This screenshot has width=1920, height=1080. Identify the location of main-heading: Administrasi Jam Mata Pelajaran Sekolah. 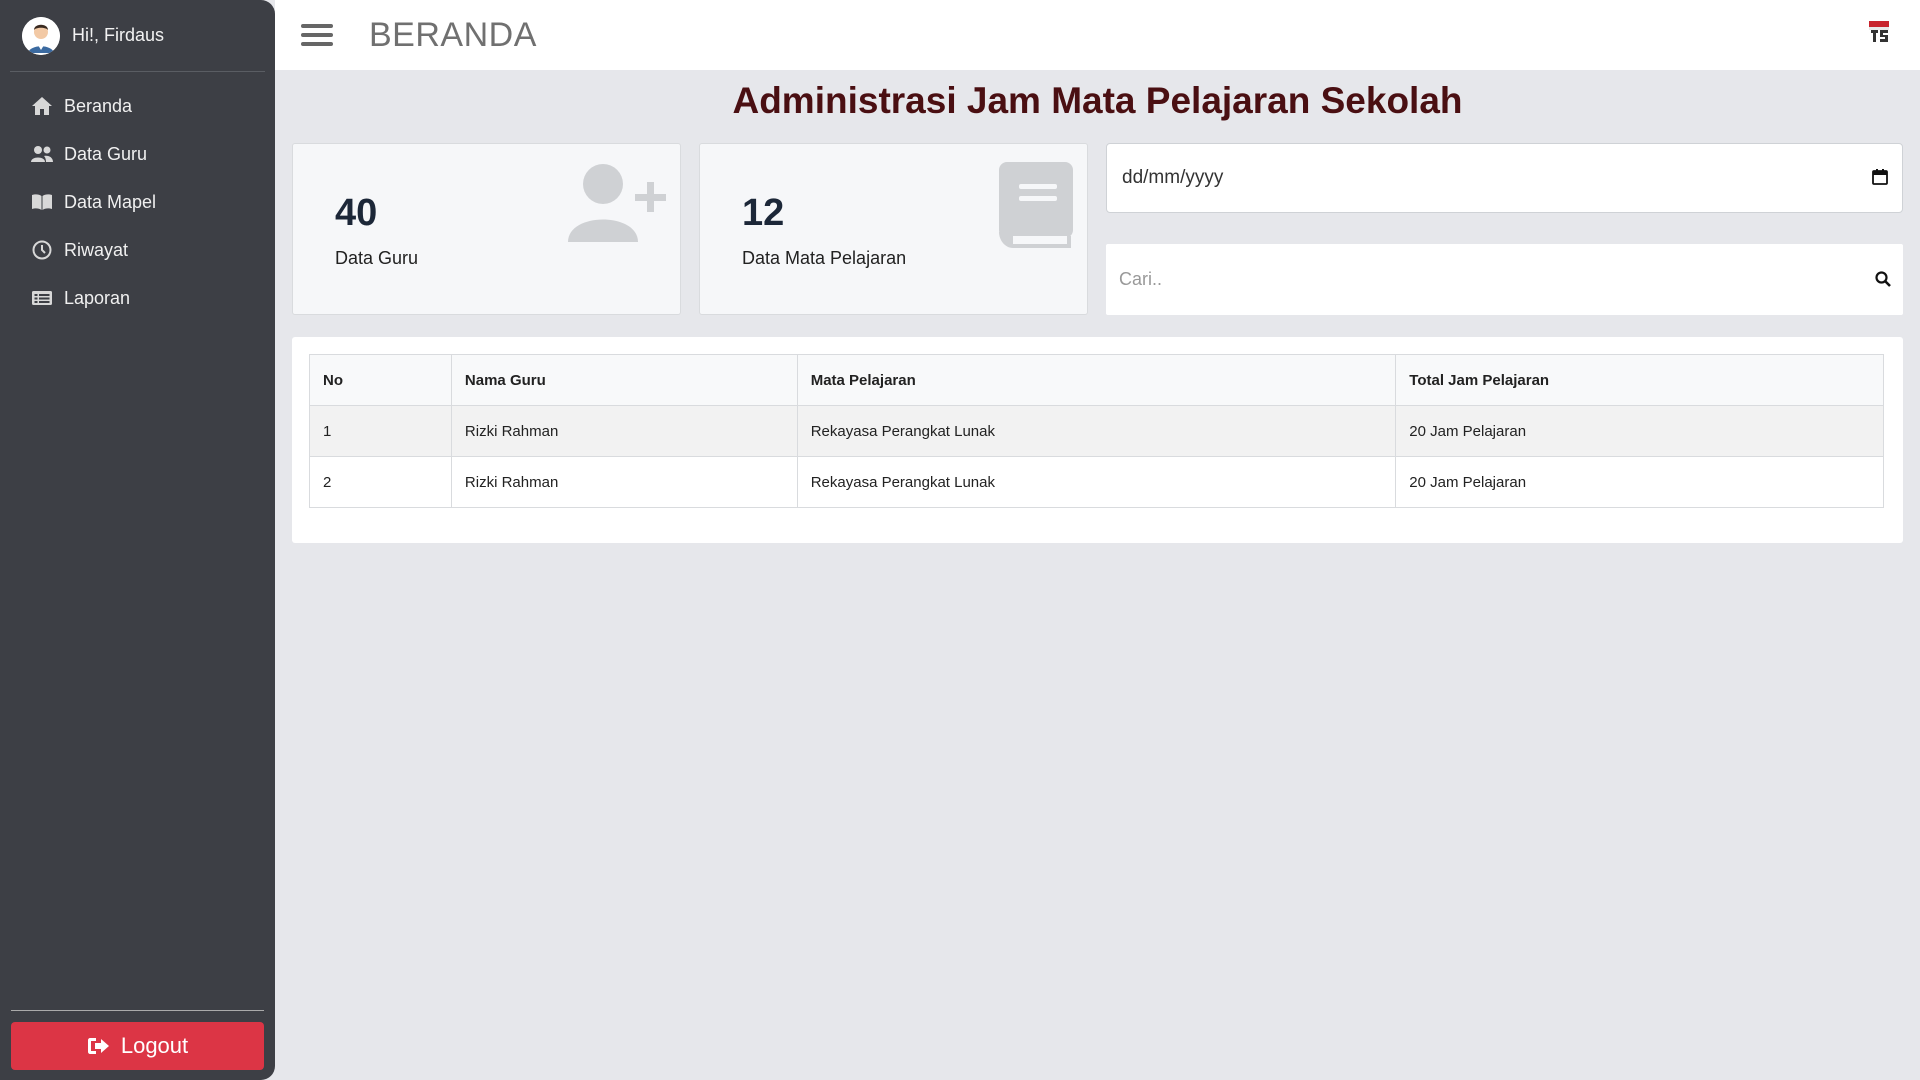
(1097, 100).